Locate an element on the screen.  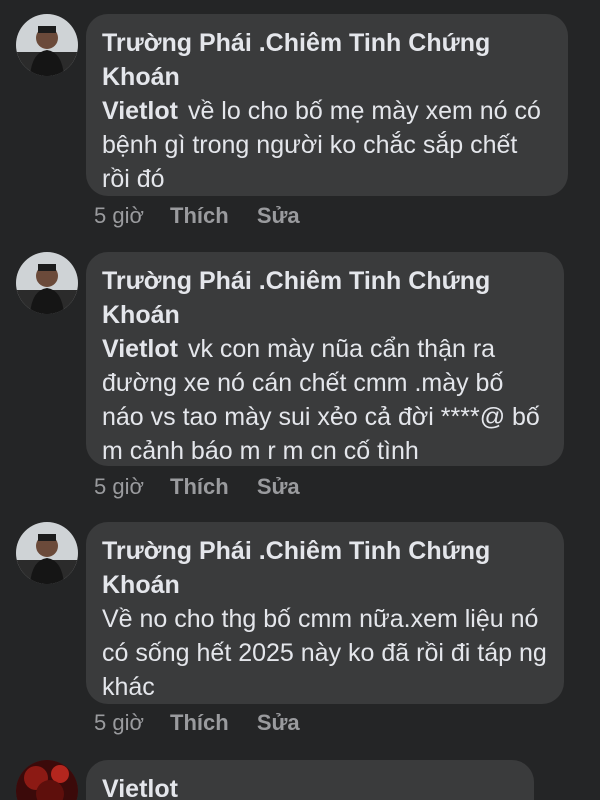
comment-author: Vietlot is located at coordinates (310, 786).